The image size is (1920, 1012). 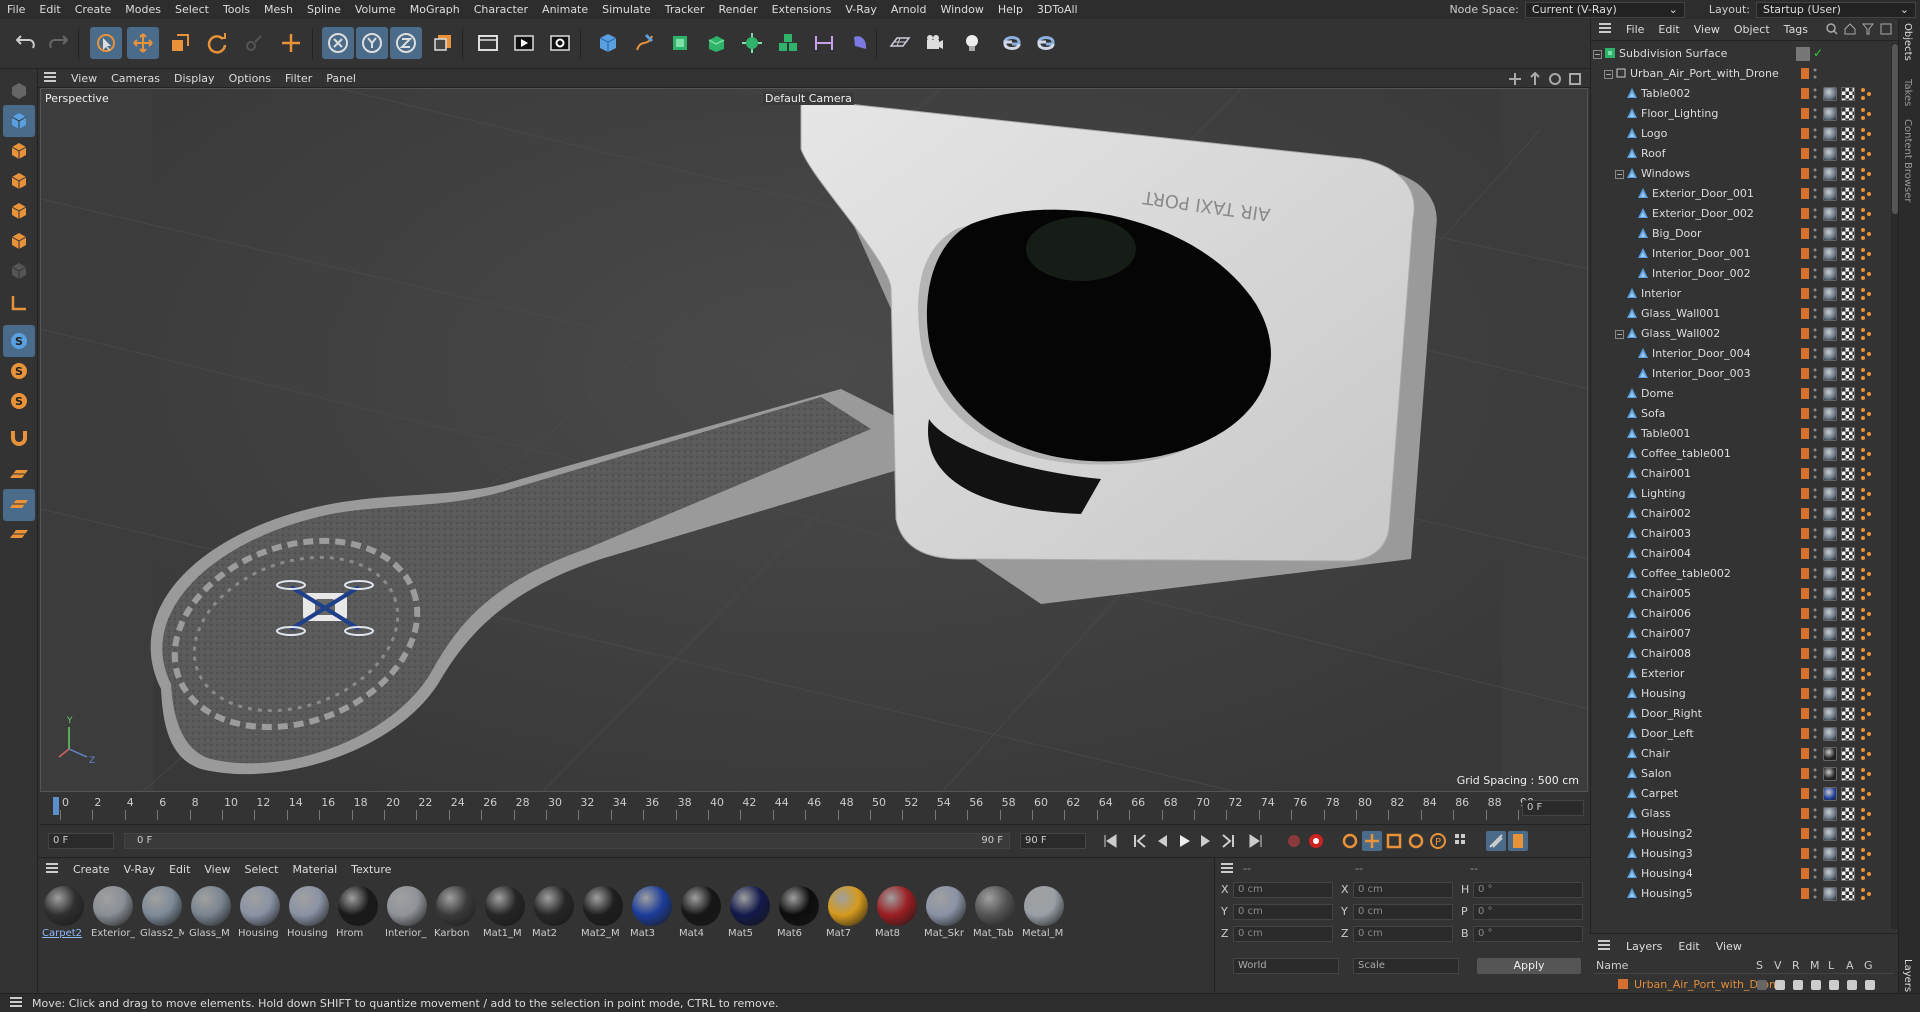 I want to click on next-key-icon, so click(x=1228, y=841).